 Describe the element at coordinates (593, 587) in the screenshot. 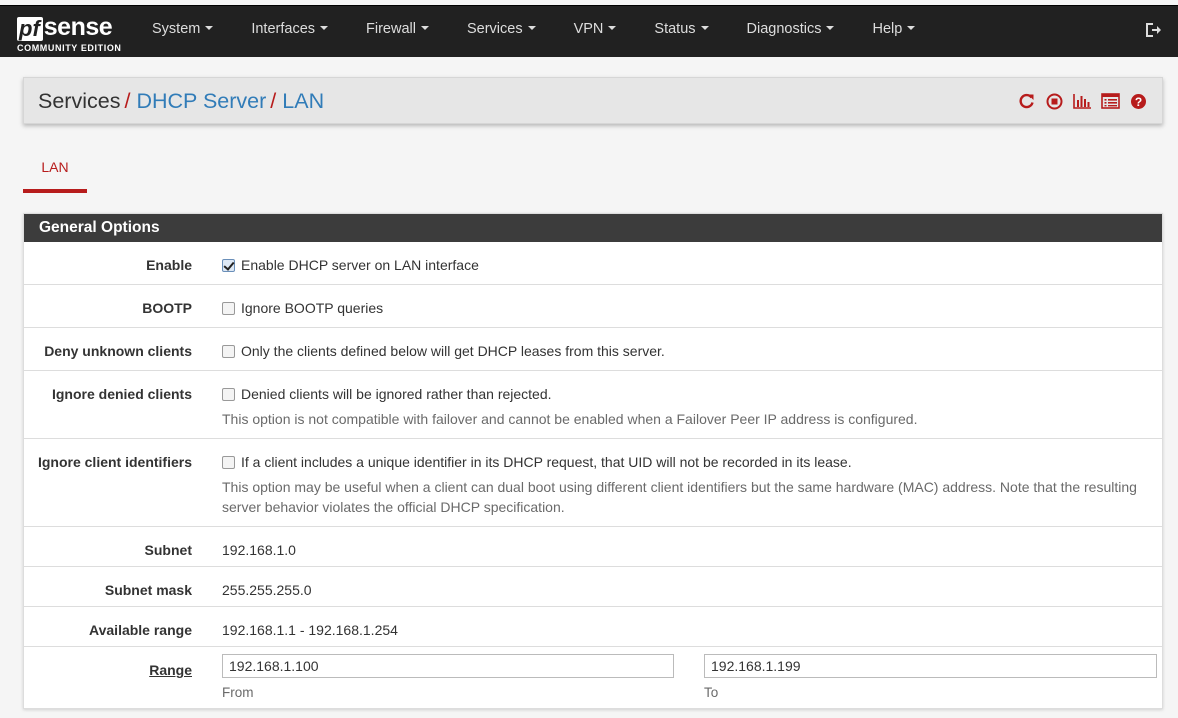

I see `subnet-mask-row: Subnet mask 255.255.255.0` at that location.